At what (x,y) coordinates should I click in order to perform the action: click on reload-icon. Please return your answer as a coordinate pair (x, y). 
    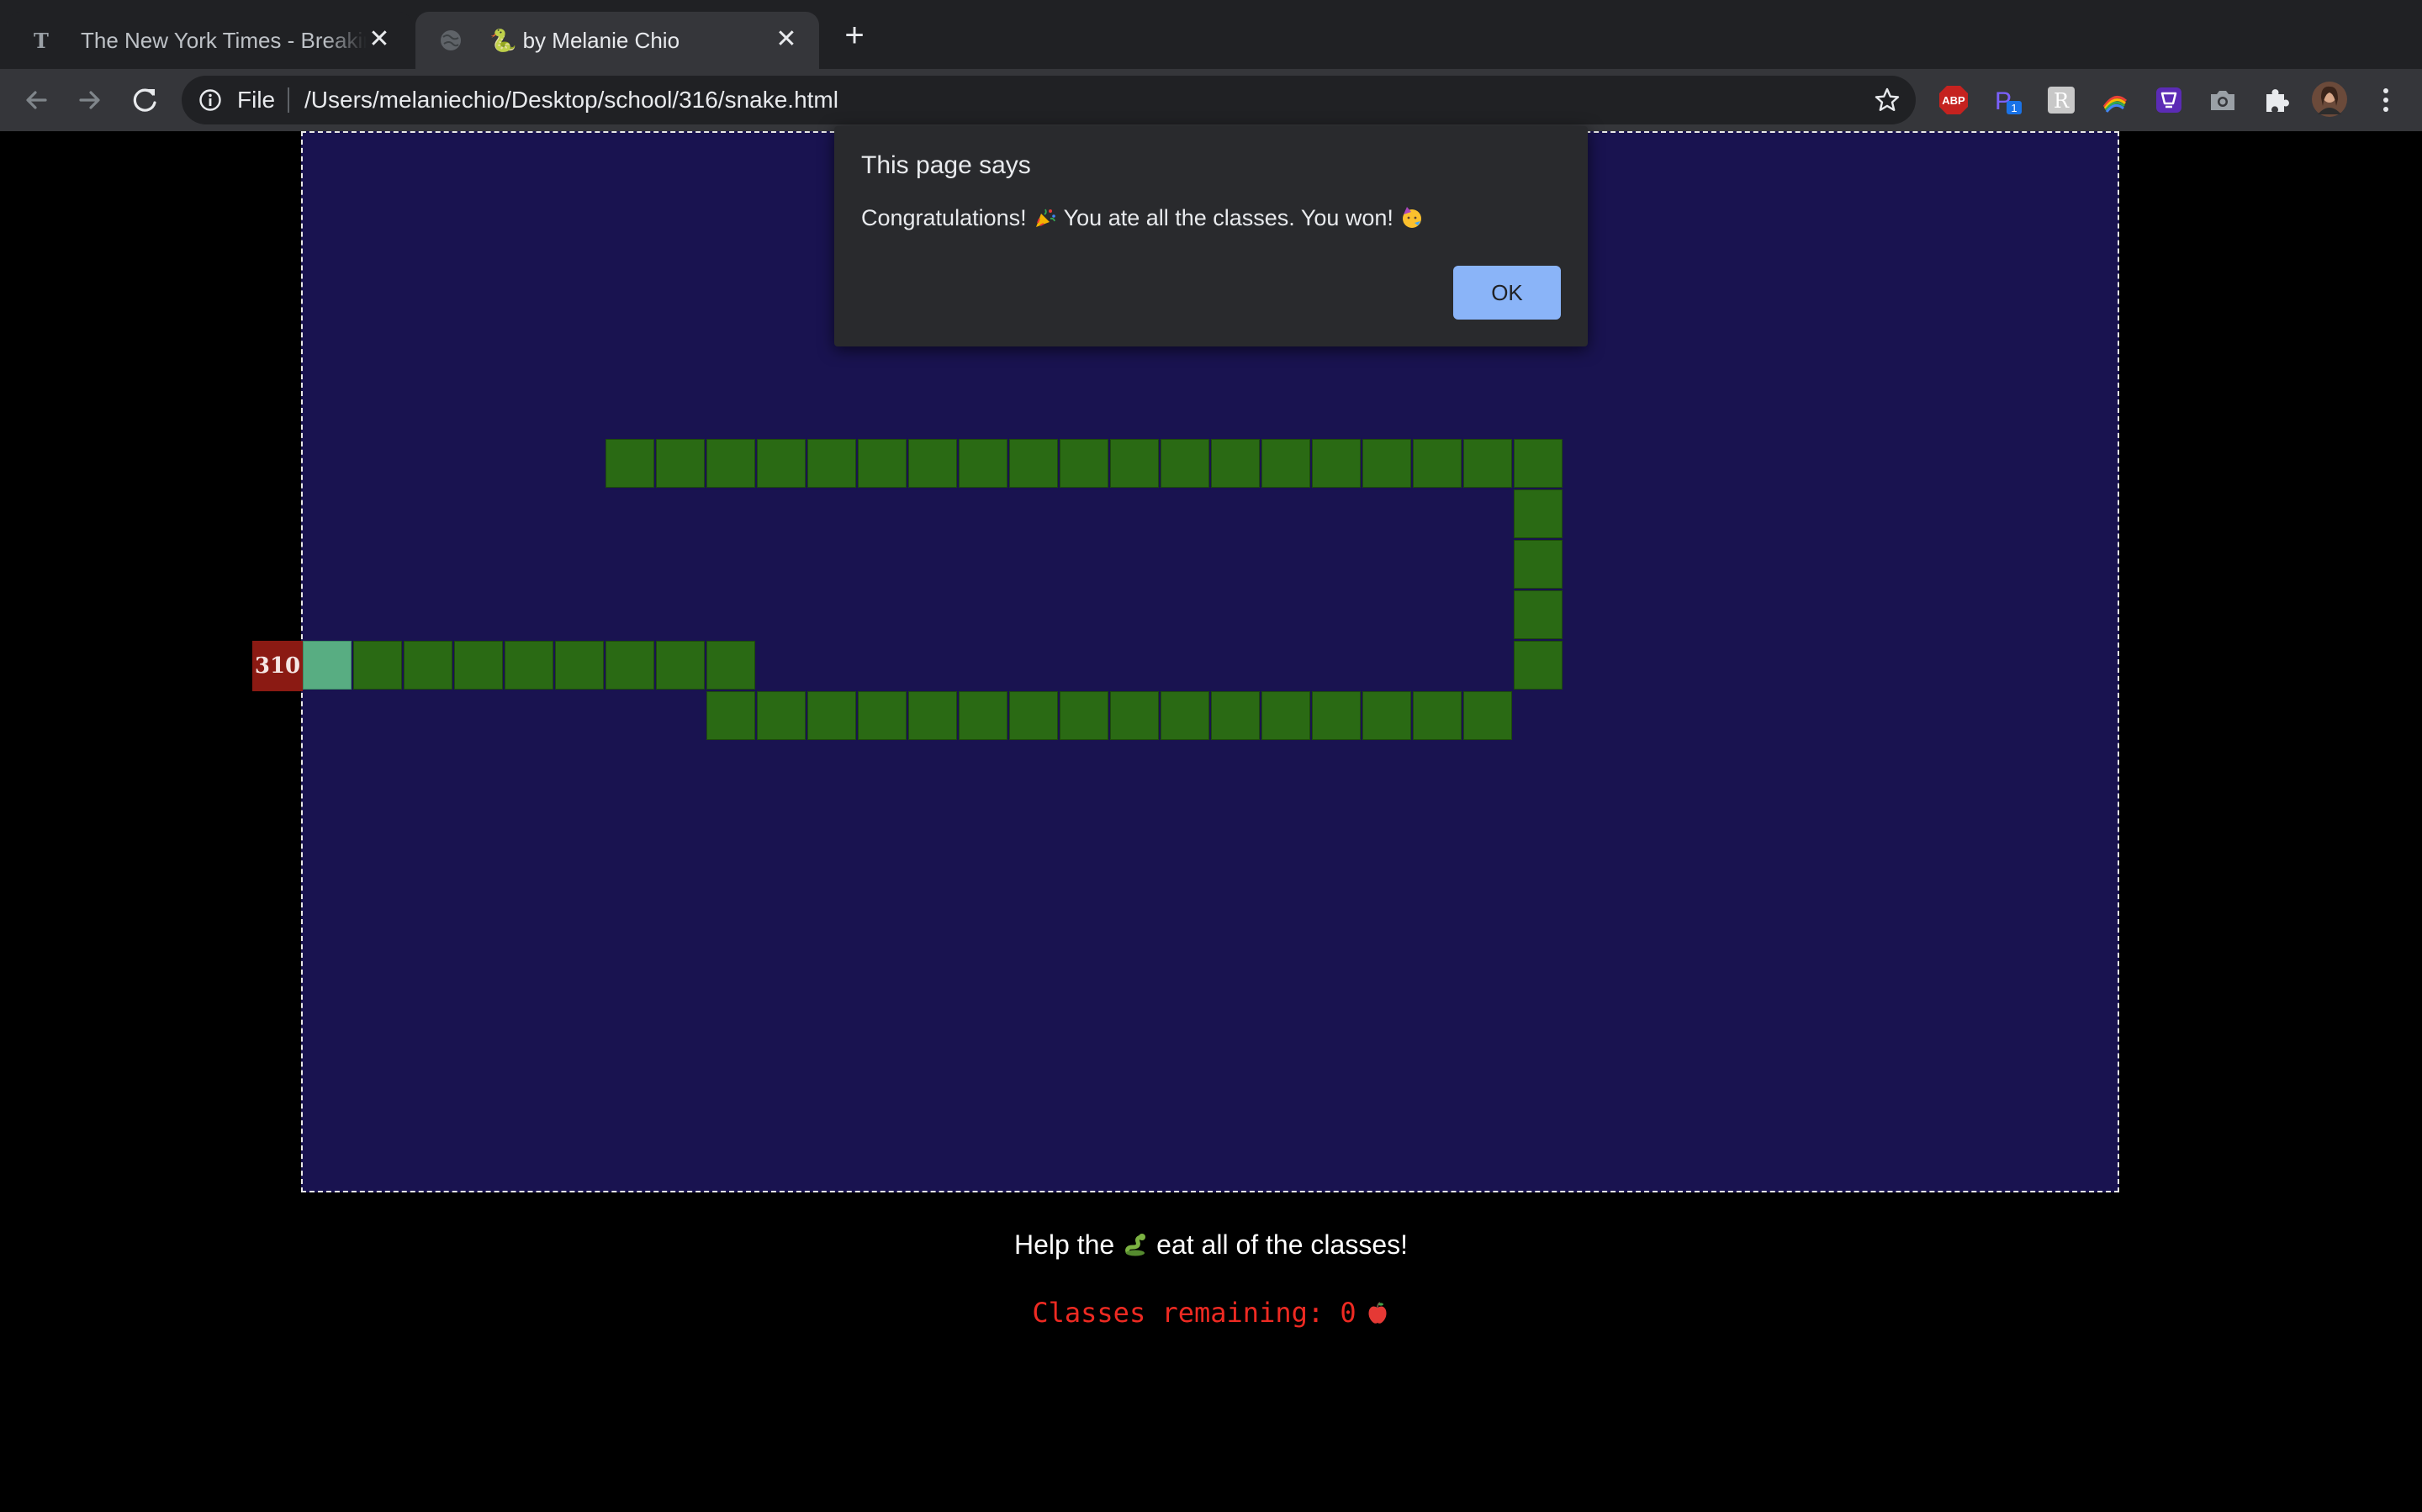
    Looking at the image, I should click on (145, 100).